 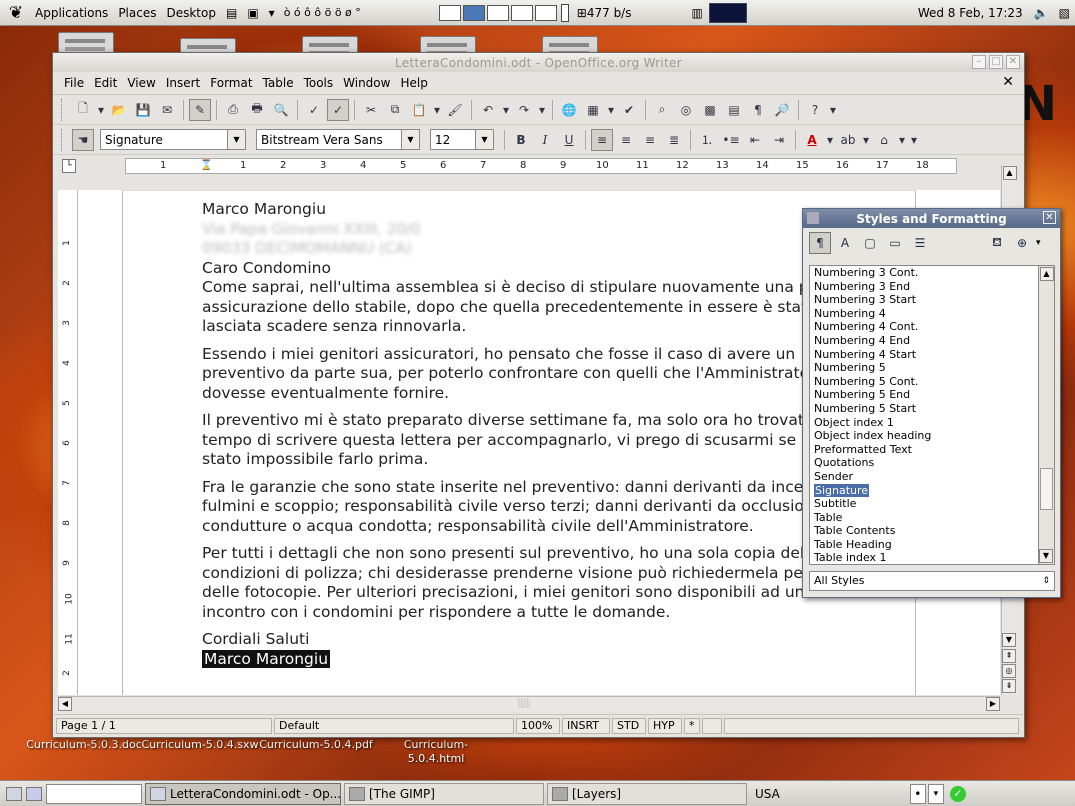 I want to click on gnome-foot-icon: ❦, so click(x=16, y=13).